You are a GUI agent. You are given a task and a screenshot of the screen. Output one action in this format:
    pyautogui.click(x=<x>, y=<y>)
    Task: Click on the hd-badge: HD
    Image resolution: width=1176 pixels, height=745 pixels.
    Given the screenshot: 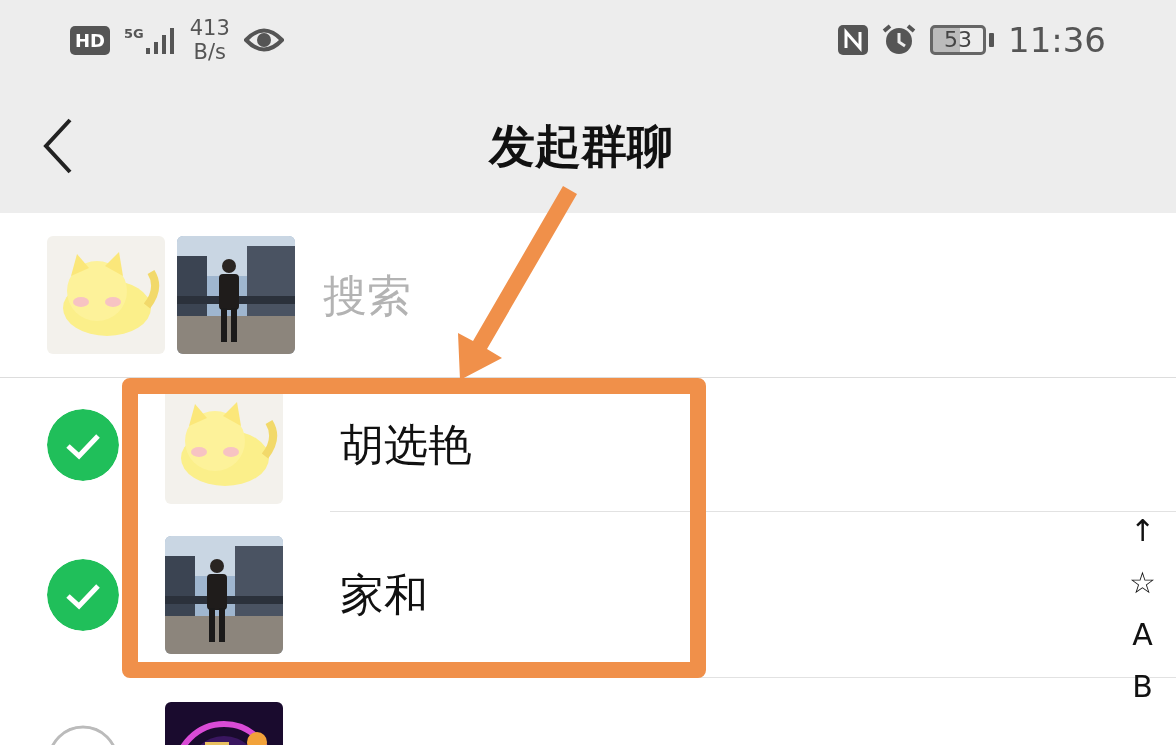 What is the action you would take?
    pyautogui.click(x=90, y=40)
    